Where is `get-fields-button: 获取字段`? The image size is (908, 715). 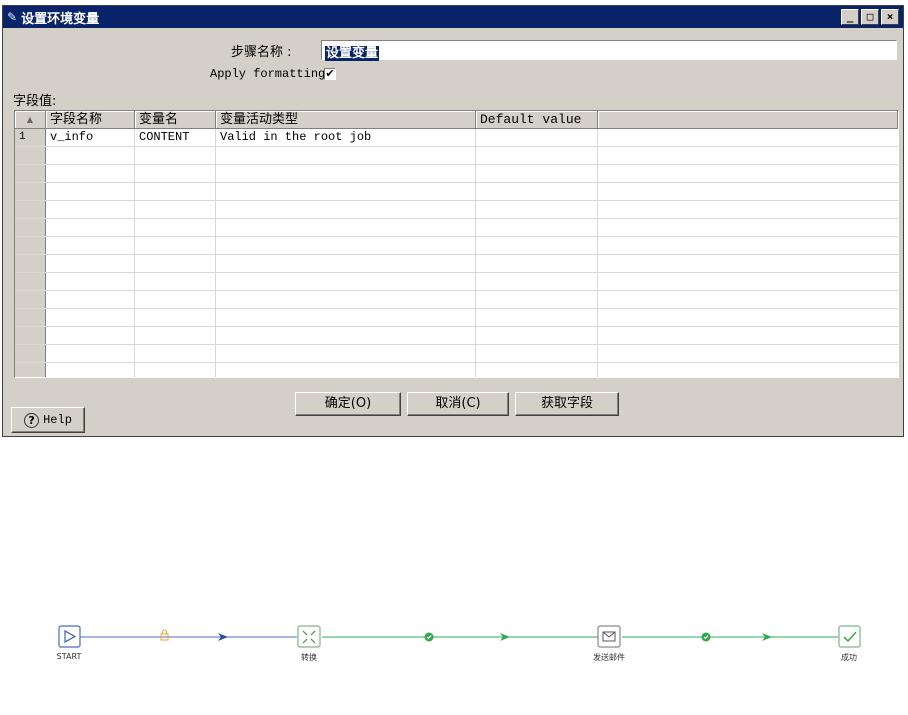
get-fields-button: 获取字段 is located at coordinates (567, 404).